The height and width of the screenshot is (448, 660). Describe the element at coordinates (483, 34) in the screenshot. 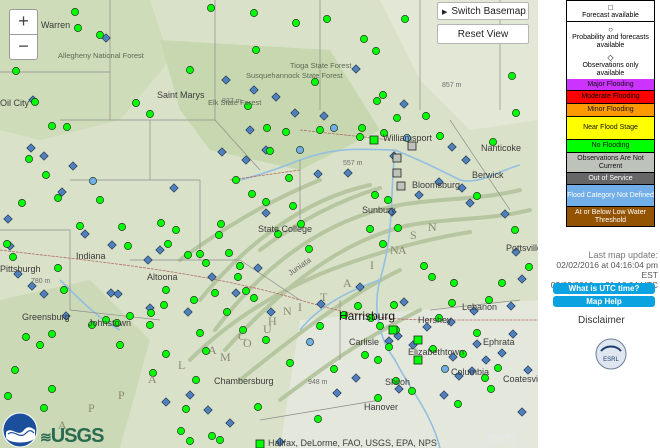

I see `reset-view-button: Reset View` at that location.